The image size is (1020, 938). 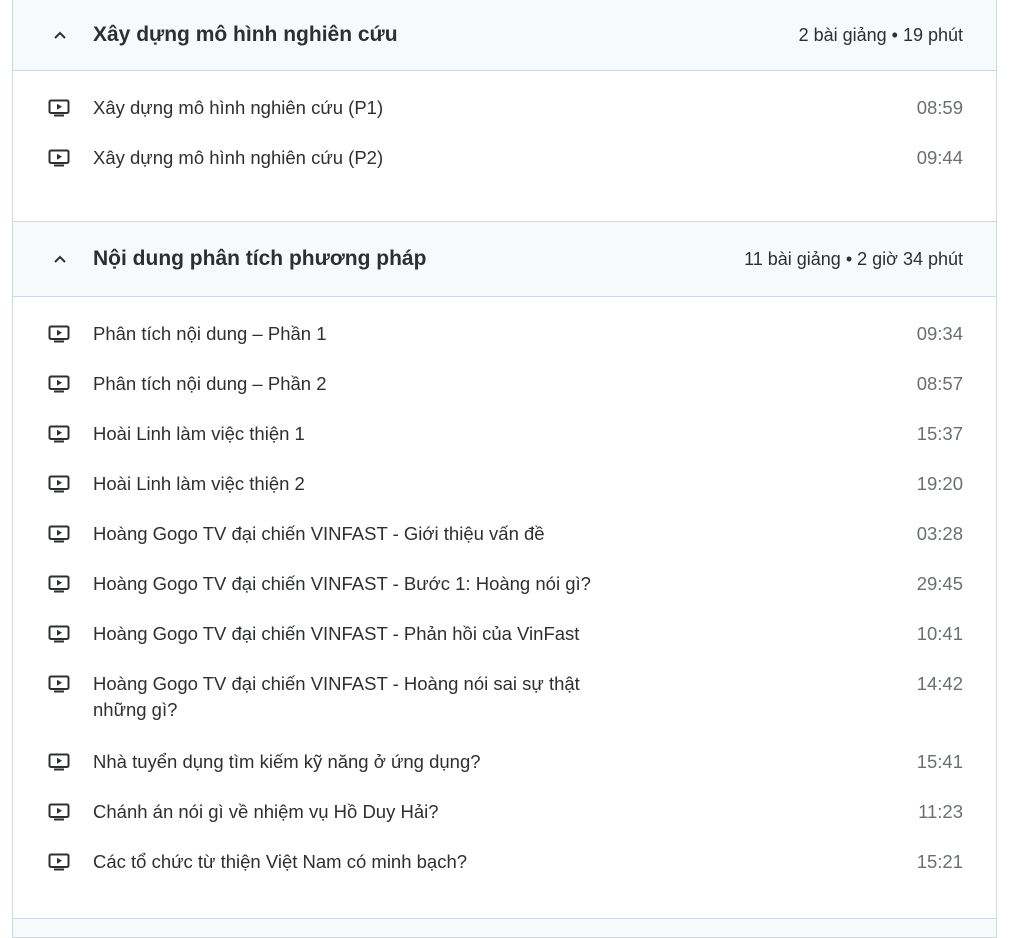 What do you see at coordinates (245, 34) in the screenshot?
I see `section-title: Xây dựng mô hình nghiên cứu` at bounding box center [245, 34].